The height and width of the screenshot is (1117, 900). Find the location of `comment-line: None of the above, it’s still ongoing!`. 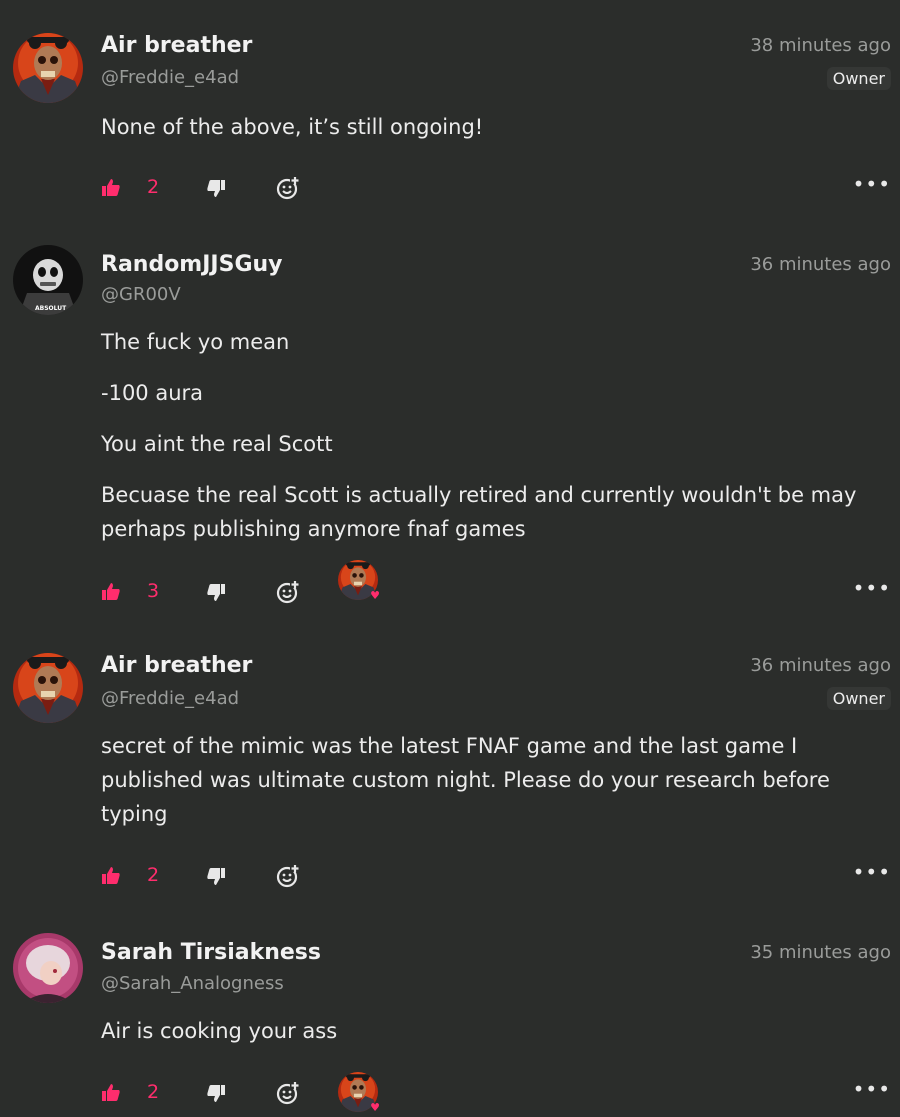

comment-line: None of the above, it’s still ongoing! is located at coordinates (292, 127).